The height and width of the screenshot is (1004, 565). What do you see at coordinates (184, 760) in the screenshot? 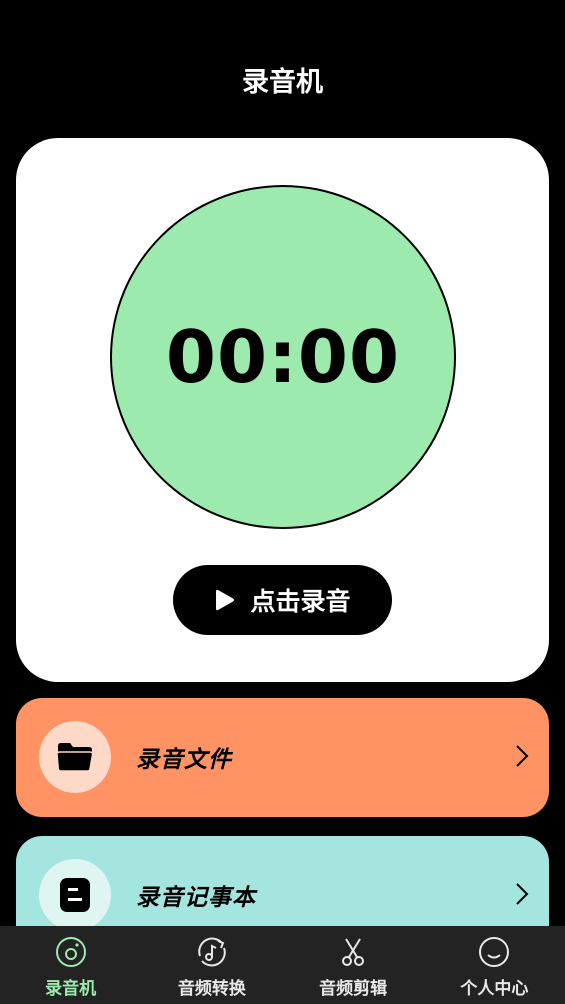
I see `recording-files-label: 录音文件` at bounding box center [184, 760].